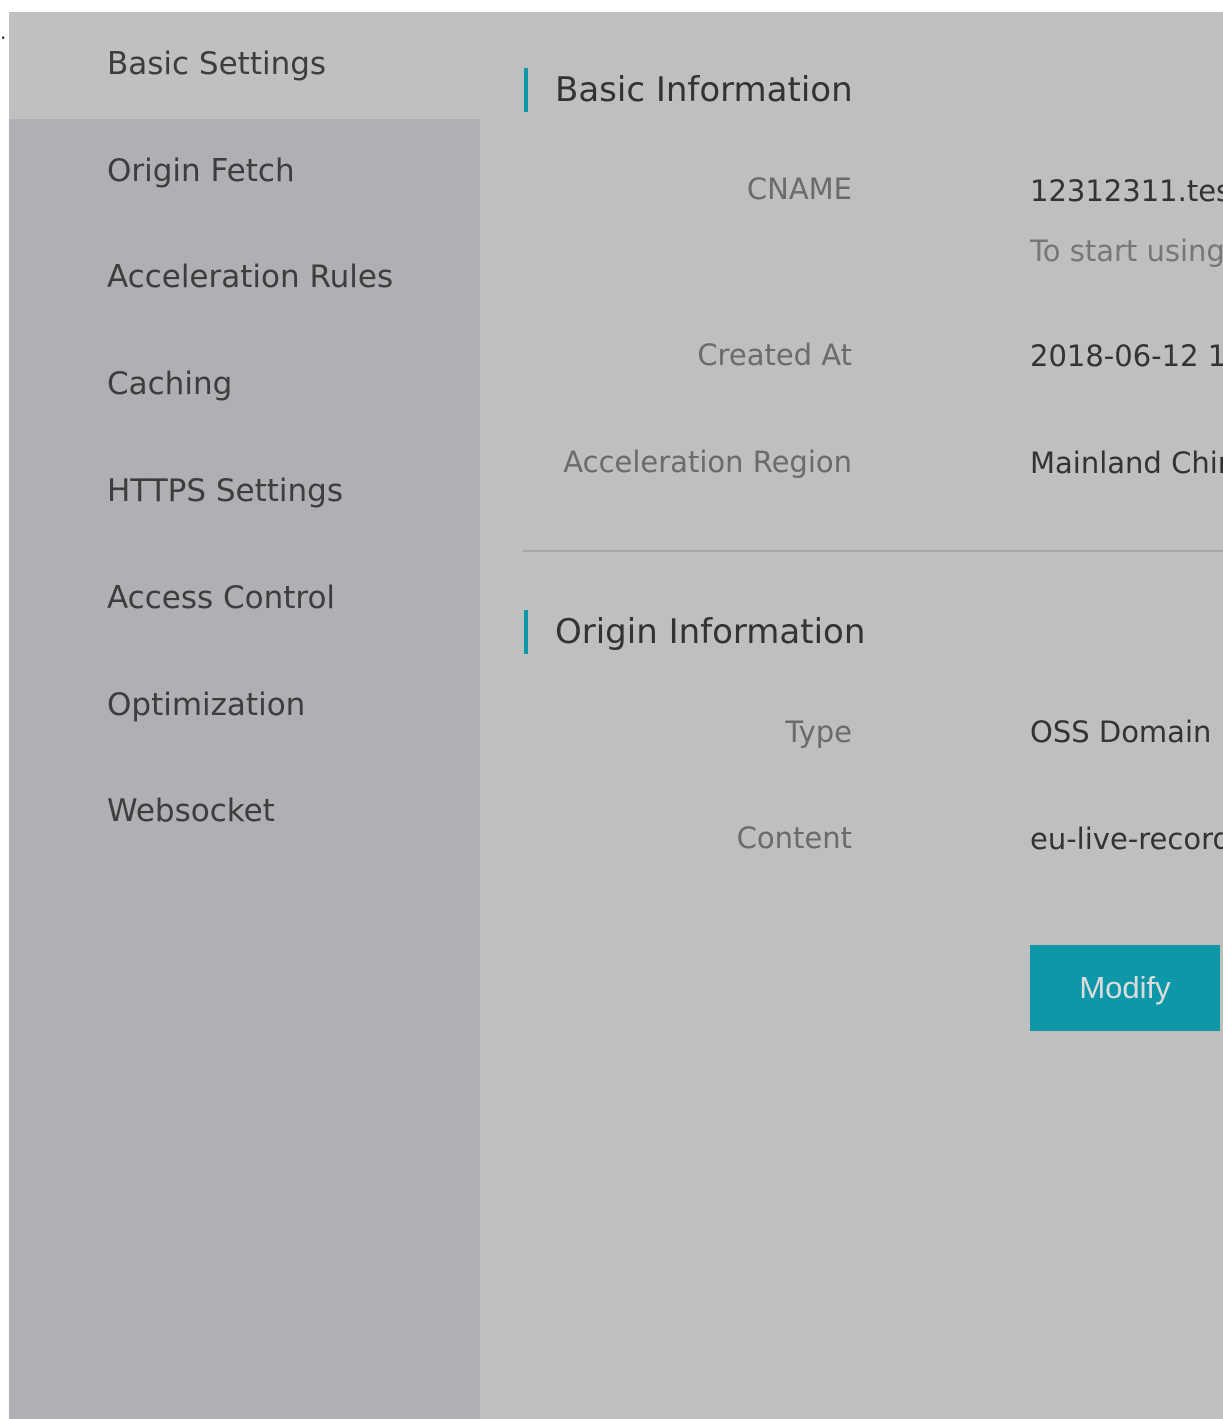 The height and width of the screenshot is (1419, 1223). Describe the element at coordinates (1126, 356) in the screenshot. I see `created-at-value: 2018-06-12 1` at that location.